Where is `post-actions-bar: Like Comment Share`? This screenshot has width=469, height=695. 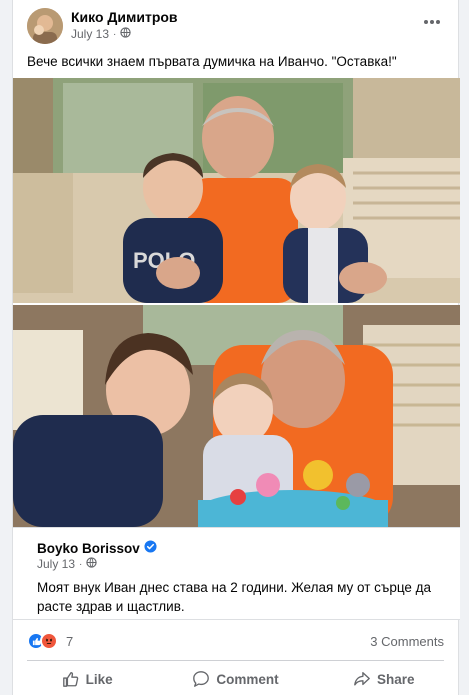
post-actions-bar: Like Comment Share is located at coordinates (235, 679).